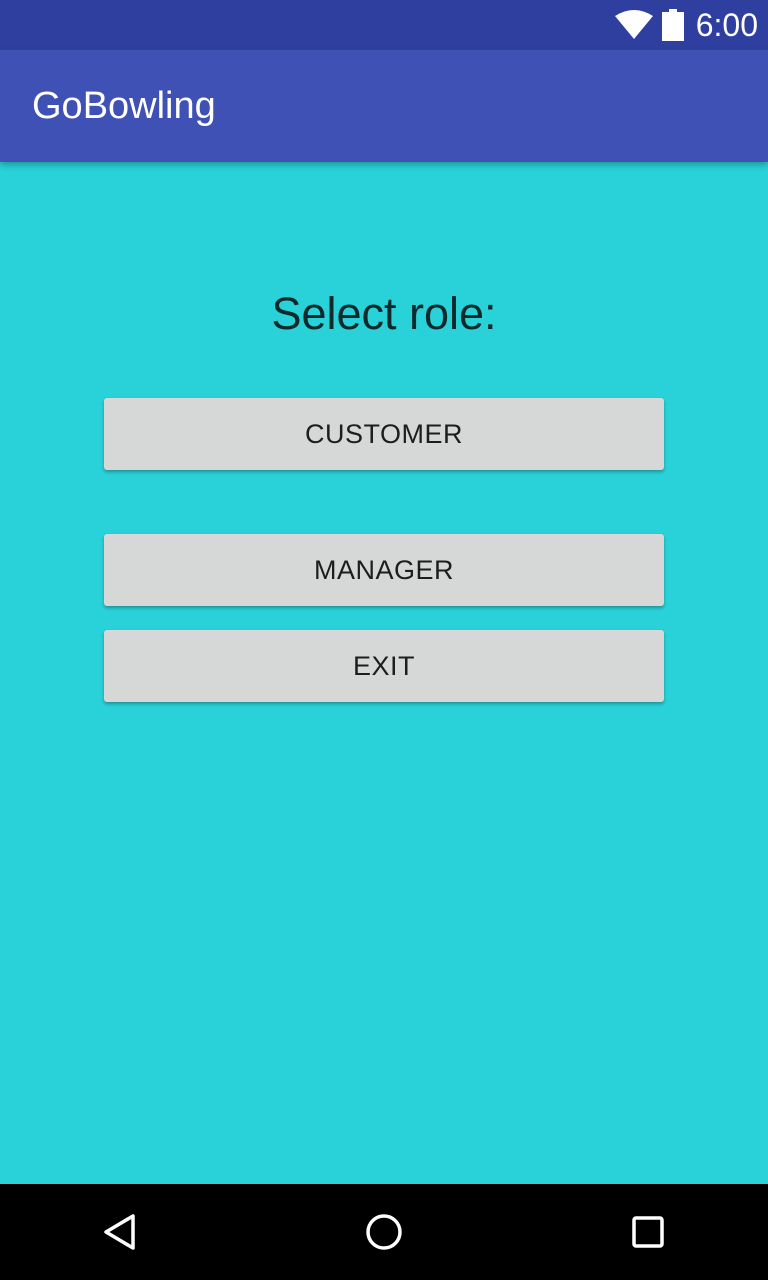  What do you see at coordinates (124, 106) in the screenshot?
I see `app-title: GoBowling` at bounding box center [124, 106].